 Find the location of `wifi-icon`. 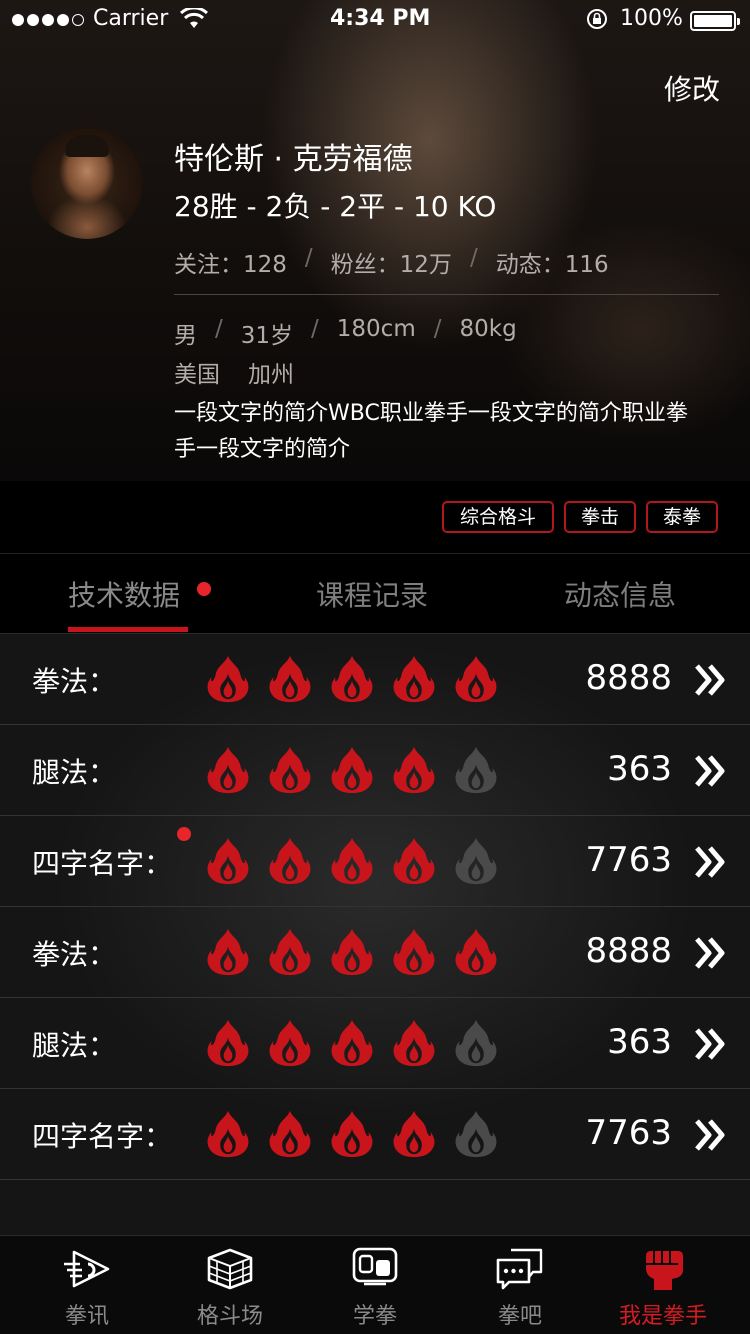

wifi-icon is located at coordinates (194, 18).